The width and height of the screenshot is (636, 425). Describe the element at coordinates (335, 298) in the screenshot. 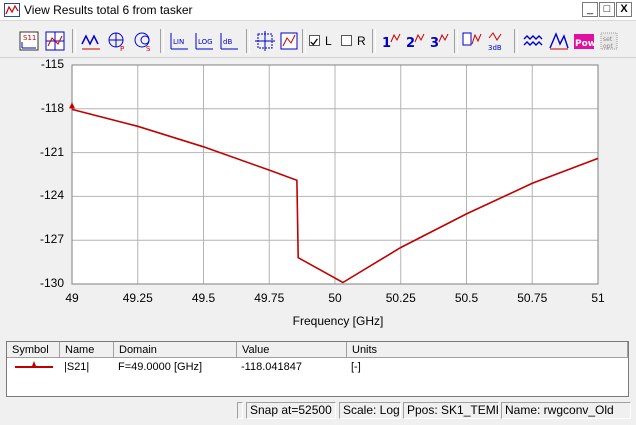

I see `x-tick-label: 50` at that location.